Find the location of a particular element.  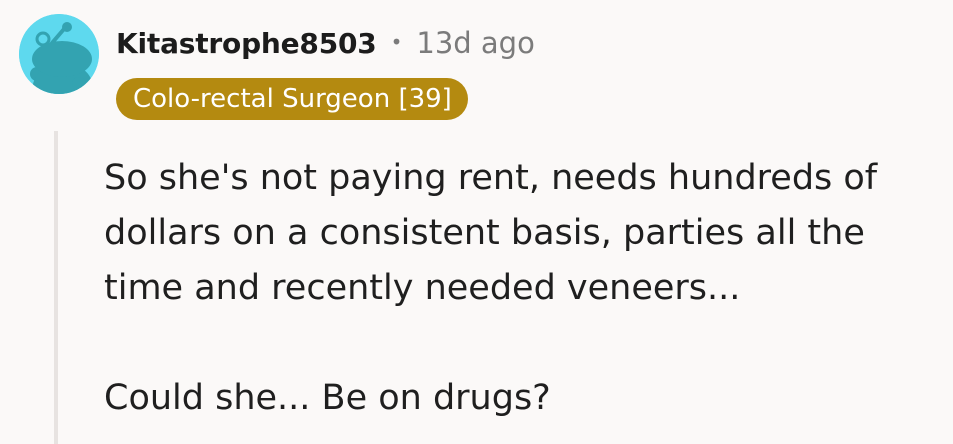

comment-header: Kitastrophe8503 • 13d ago is located at coordinates (325, 43).